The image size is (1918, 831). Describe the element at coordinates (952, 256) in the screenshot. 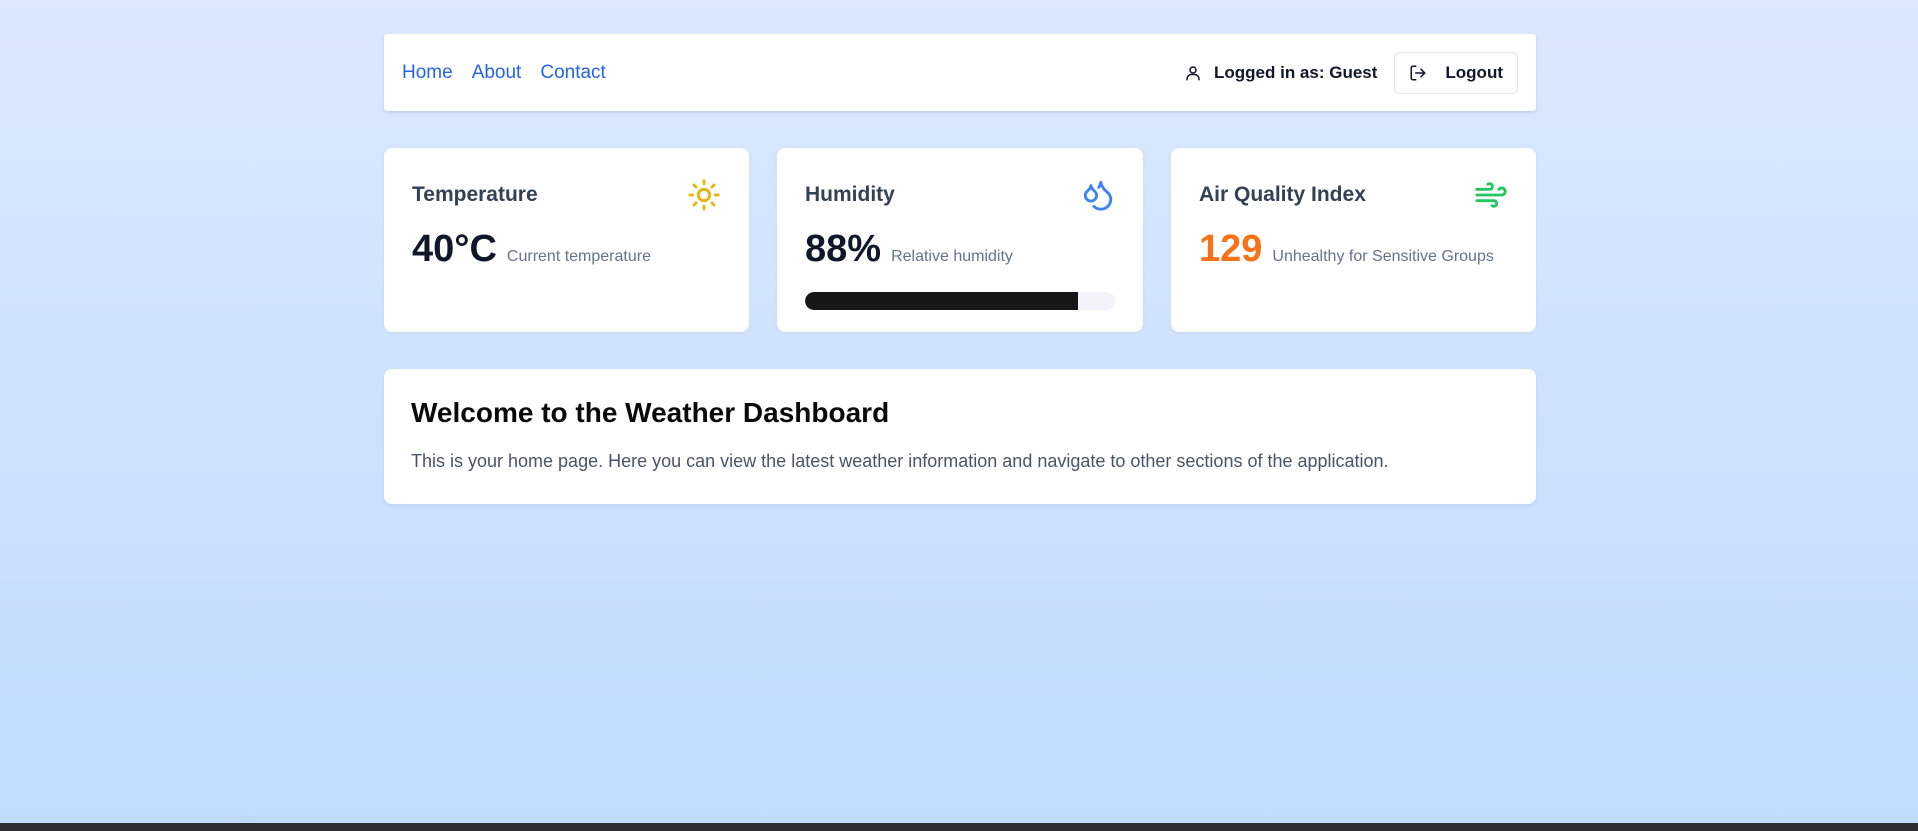

I see `humidity-label: Relative humidity` at that location.